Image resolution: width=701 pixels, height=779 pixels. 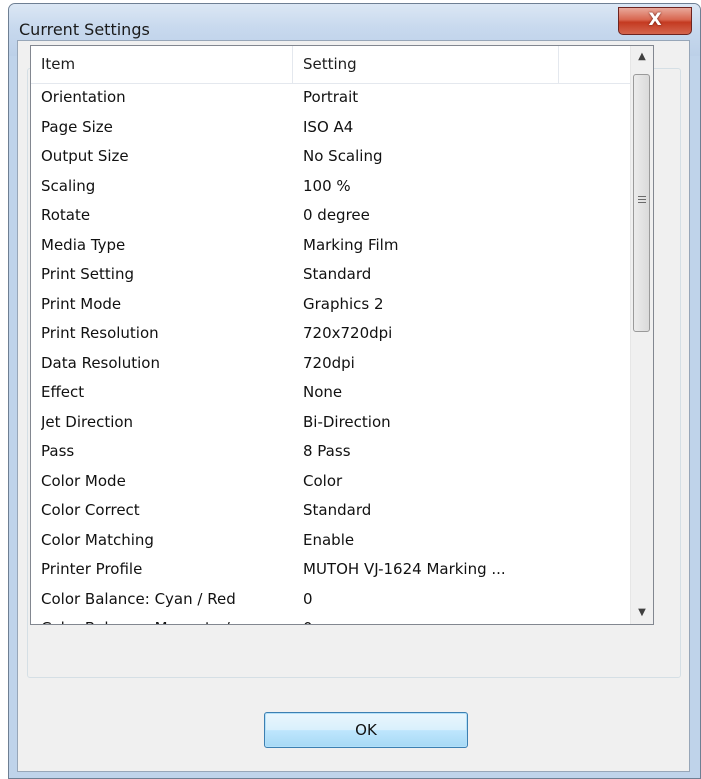 What do you see at coordinates (81, 303) in the screenshot?
I see `list-item-name: Print Mode` at bounding box center [81, 303].